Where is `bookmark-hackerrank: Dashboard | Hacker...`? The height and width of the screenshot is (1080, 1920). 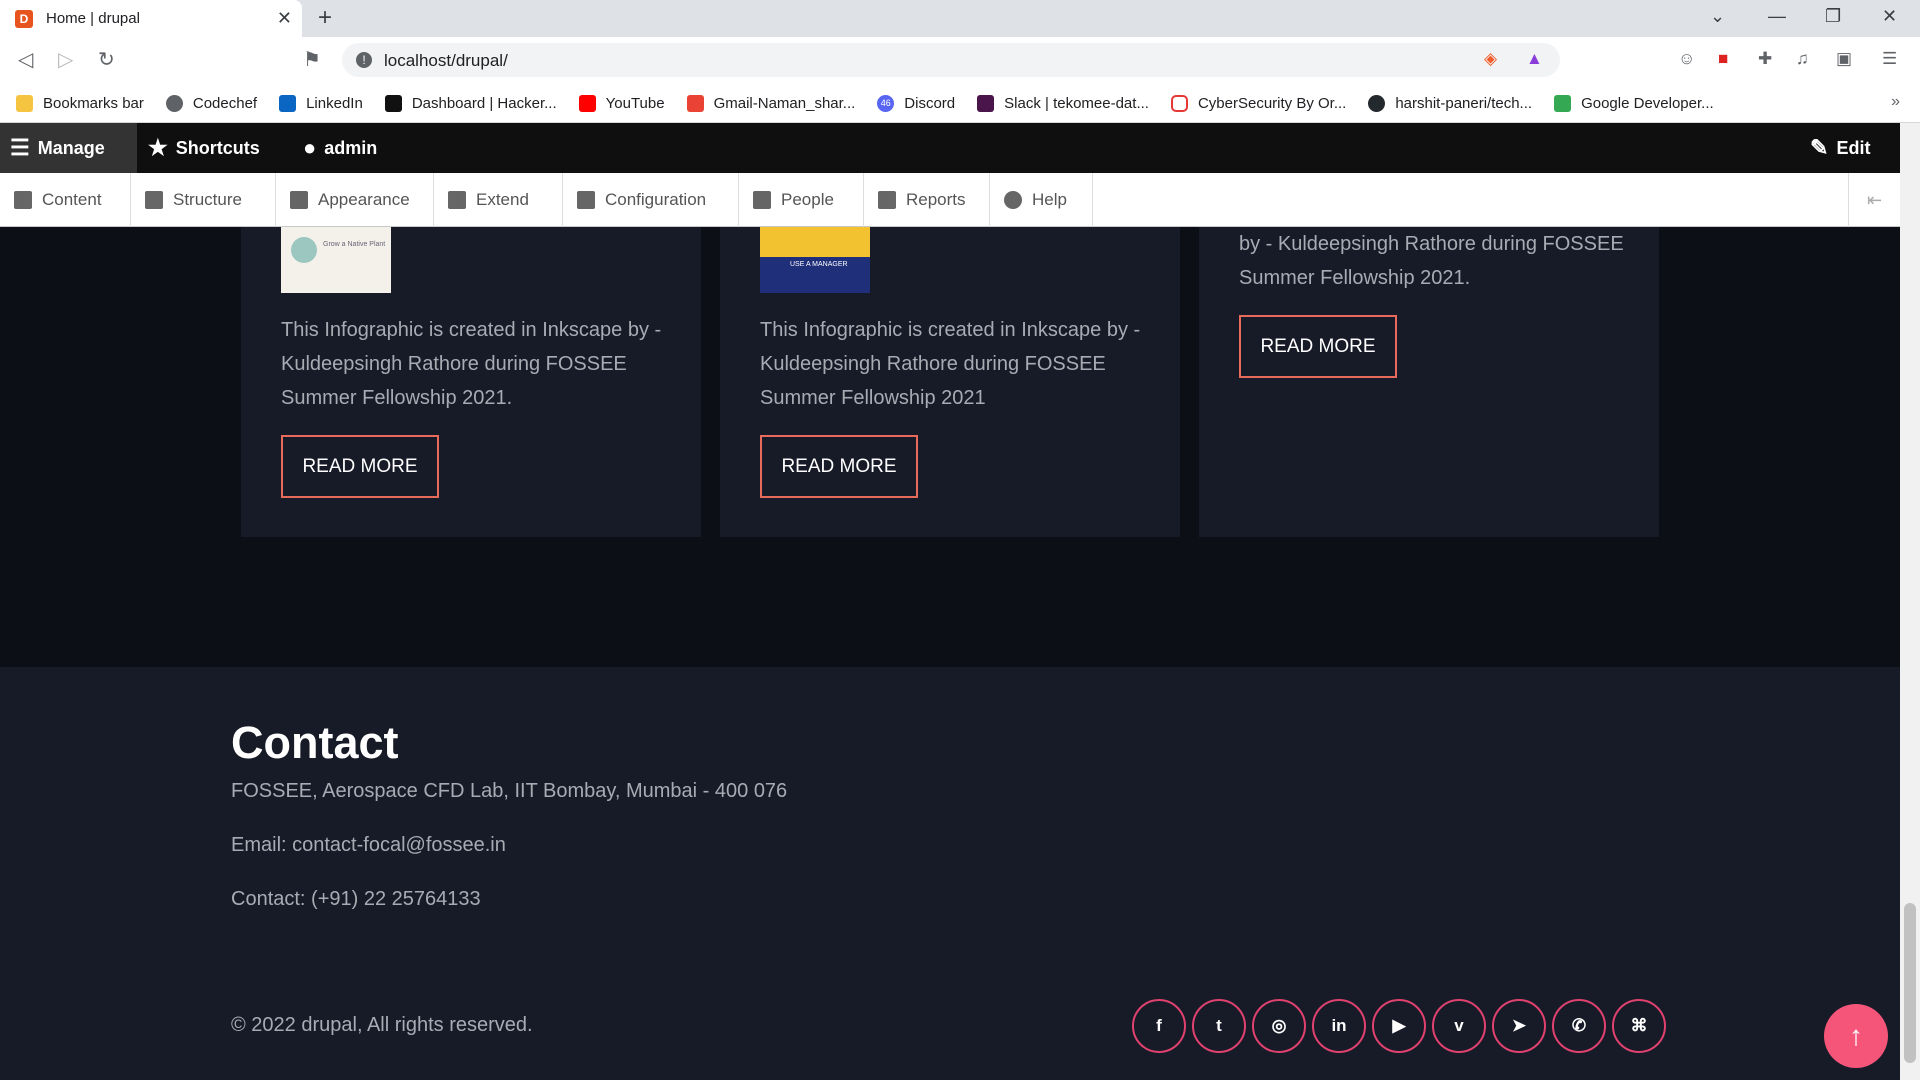 bookmark-hackerrank: Dashboard | Hacker... is located at coordinates (470, 103).